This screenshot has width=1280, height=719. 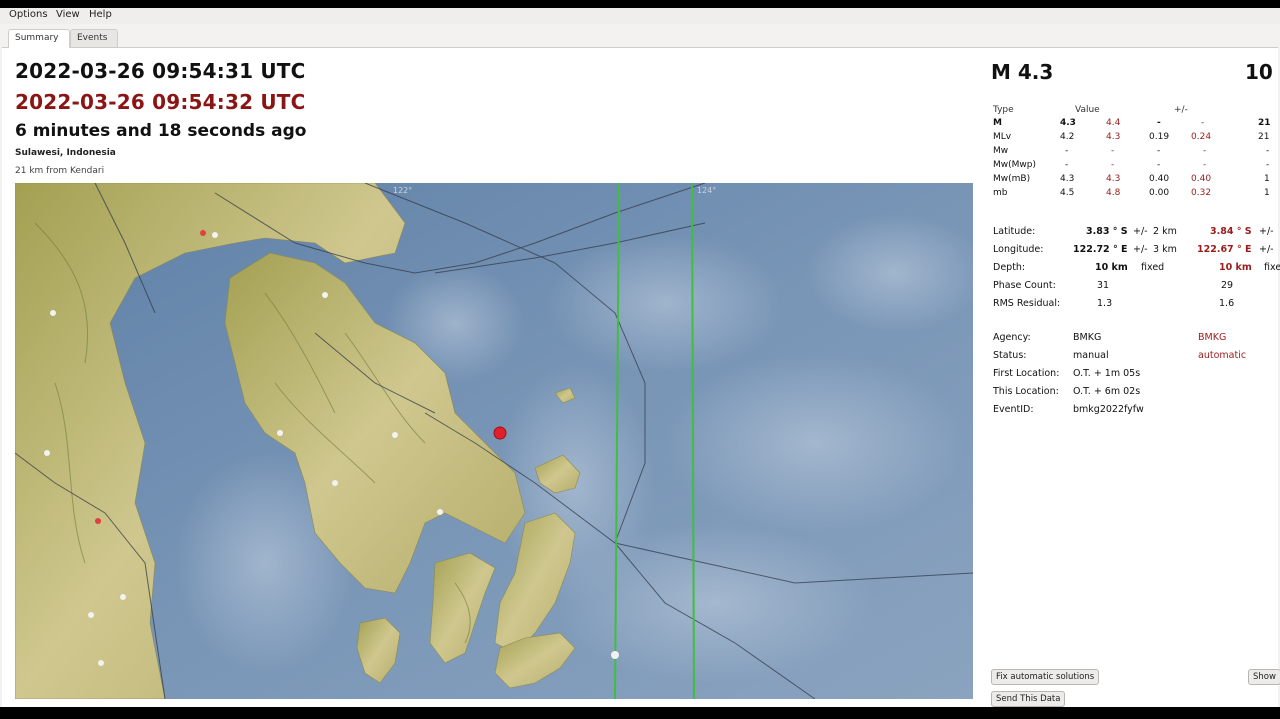 I want to click on magnitude-row: MLv 4.2 4.3 0.19 0.24 21, so click(x=1131, y=137).